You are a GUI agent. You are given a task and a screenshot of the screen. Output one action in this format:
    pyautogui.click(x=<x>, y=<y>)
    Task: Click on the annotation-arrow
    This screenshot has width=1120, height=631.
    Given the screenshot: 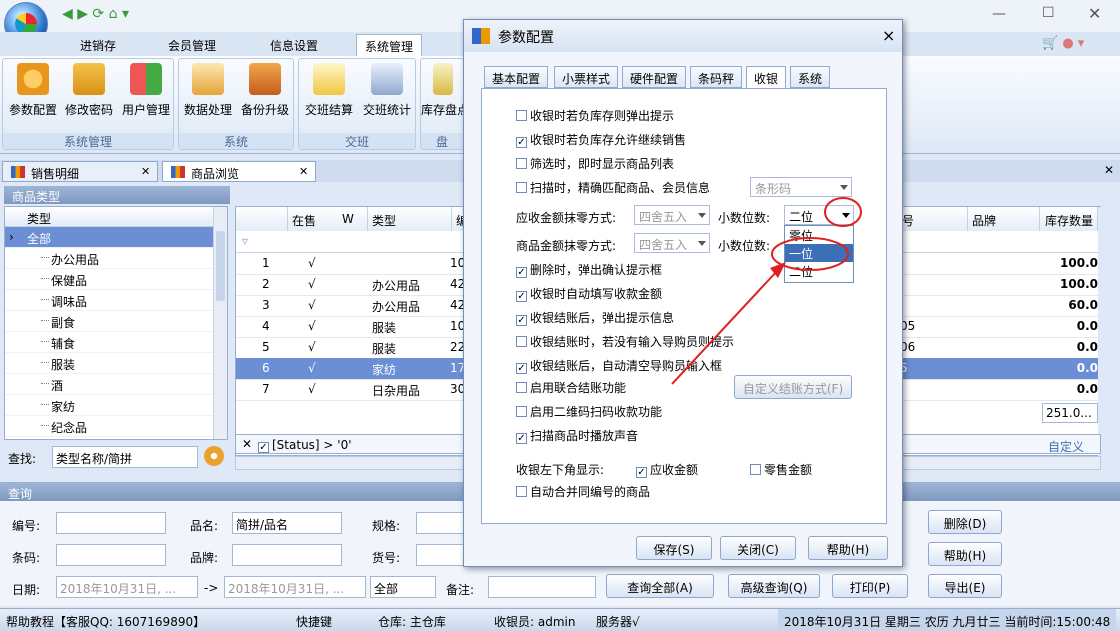 What is the action you would take?
    pyautogui.click(x=725, y=327)
    